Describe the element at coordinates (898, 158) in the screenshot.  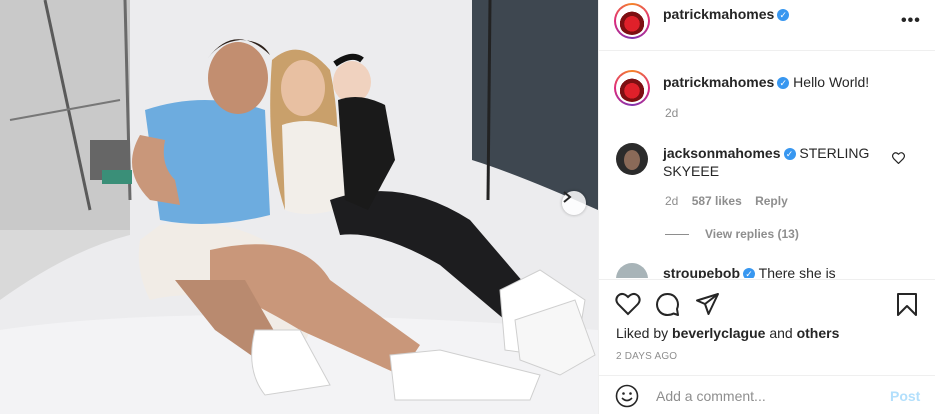
I see `comment-like-heart-icon` at that location.